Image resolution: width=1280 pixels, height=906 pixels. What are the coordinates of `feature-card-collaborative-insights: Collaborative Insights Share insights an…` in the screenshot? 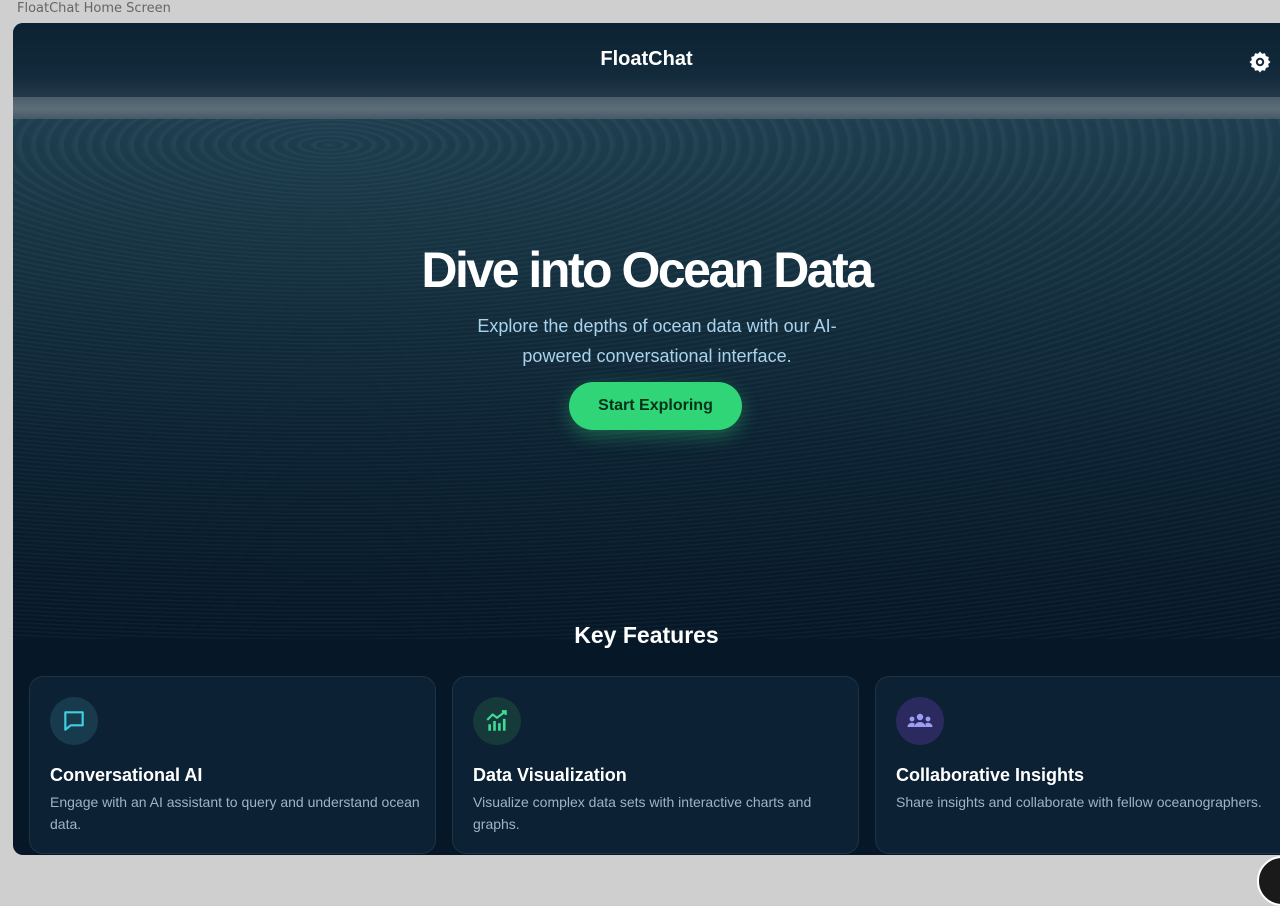 It's located at (1077, 765).